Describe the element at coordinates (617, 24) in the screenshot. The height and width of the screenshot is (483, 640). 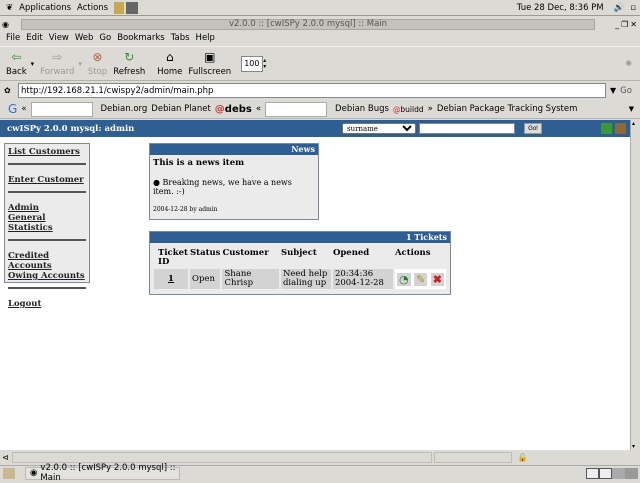
I see `minimize-button: _` at that location.